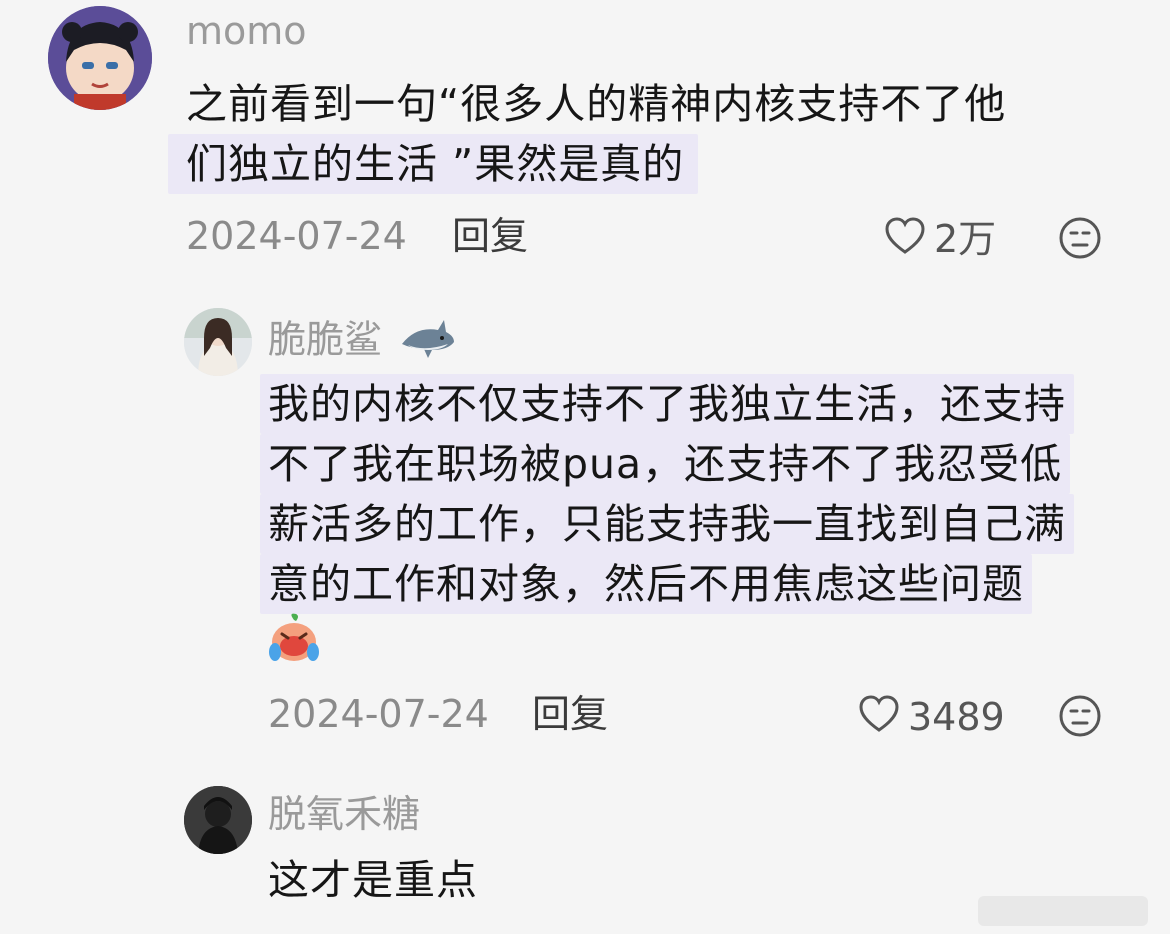 The image size is (1170, 934). I want to click on comment-line: 薪活多的工作，只能支持我一直找到自己满, so click(667, 524).